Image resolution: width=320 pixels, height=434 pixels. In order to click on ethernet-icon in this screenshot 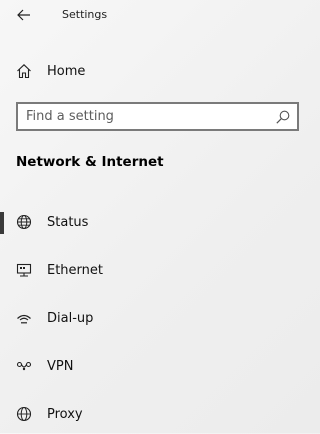, I will do `click(24, 270)`.